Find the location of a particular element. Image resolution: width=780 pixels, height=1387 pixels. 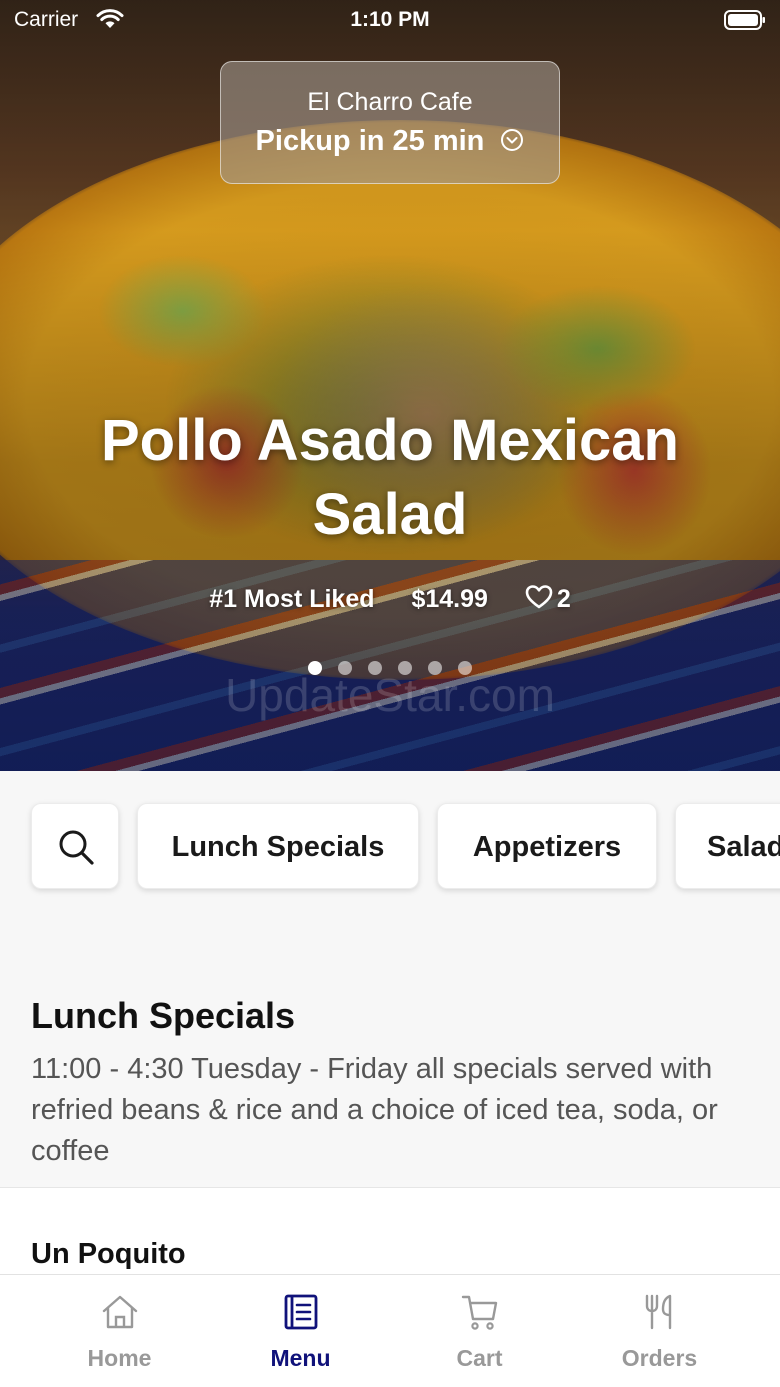

status-bar: Carrier 1:10 PM is located at coordinates (390, 20).